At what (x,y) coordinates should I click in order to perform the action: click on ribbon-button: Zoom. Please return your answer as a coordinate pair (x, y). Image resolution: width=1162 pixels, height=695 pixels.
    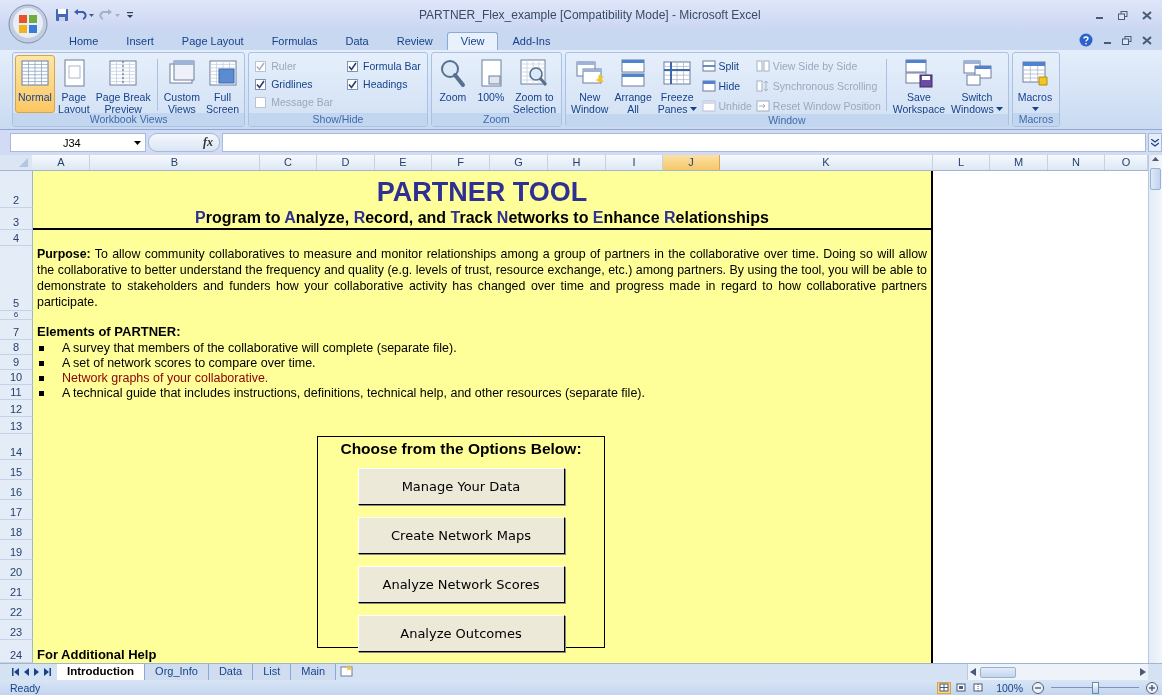
    Looking at the image, I should click on (452, 84).